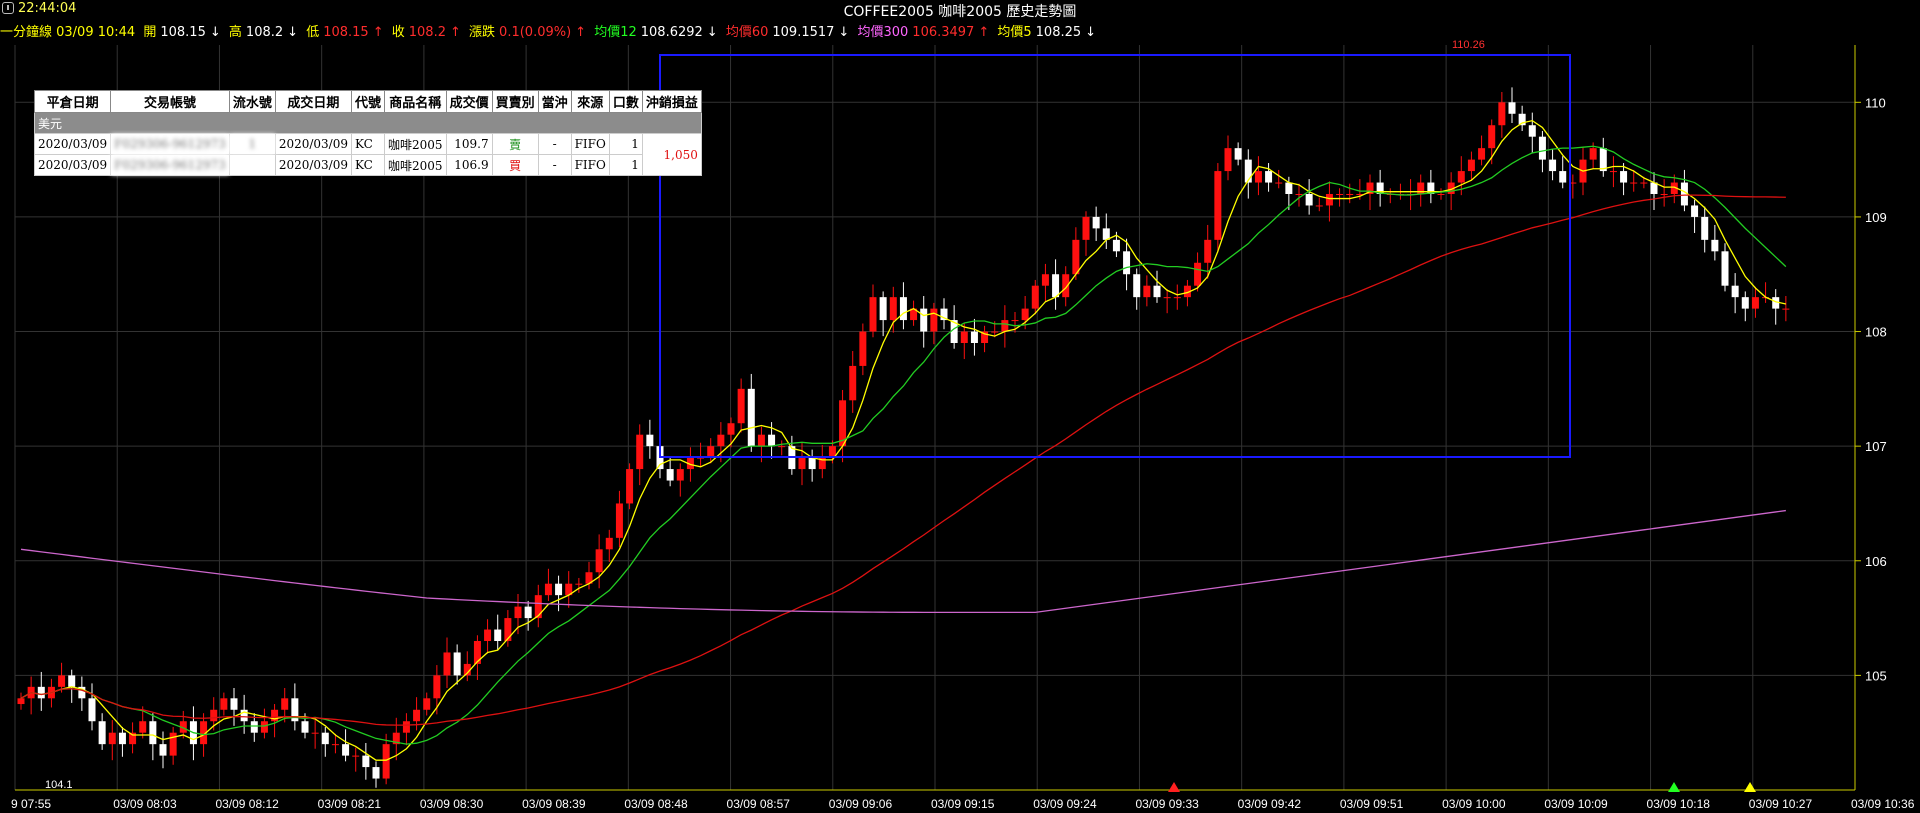 The height and width of the screenshot is (813, 1920). I want to click on column-header: 代號, so click(368, 101).